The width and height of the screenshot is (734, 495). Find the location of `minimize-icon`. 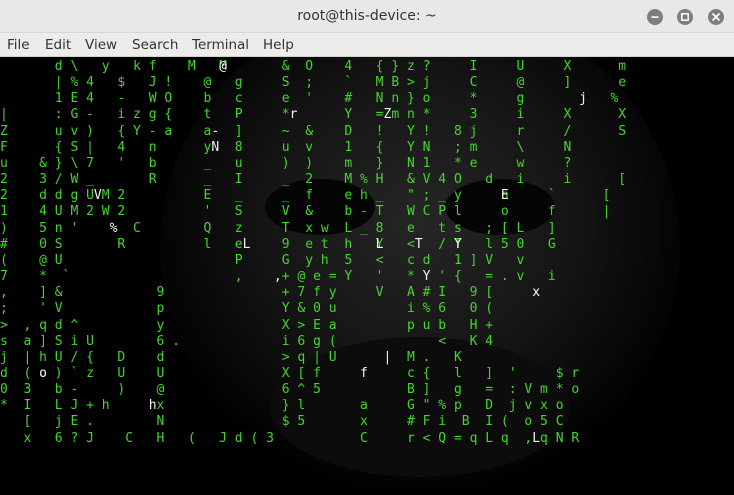

minimize-icon is located at coordinates (655, 17).